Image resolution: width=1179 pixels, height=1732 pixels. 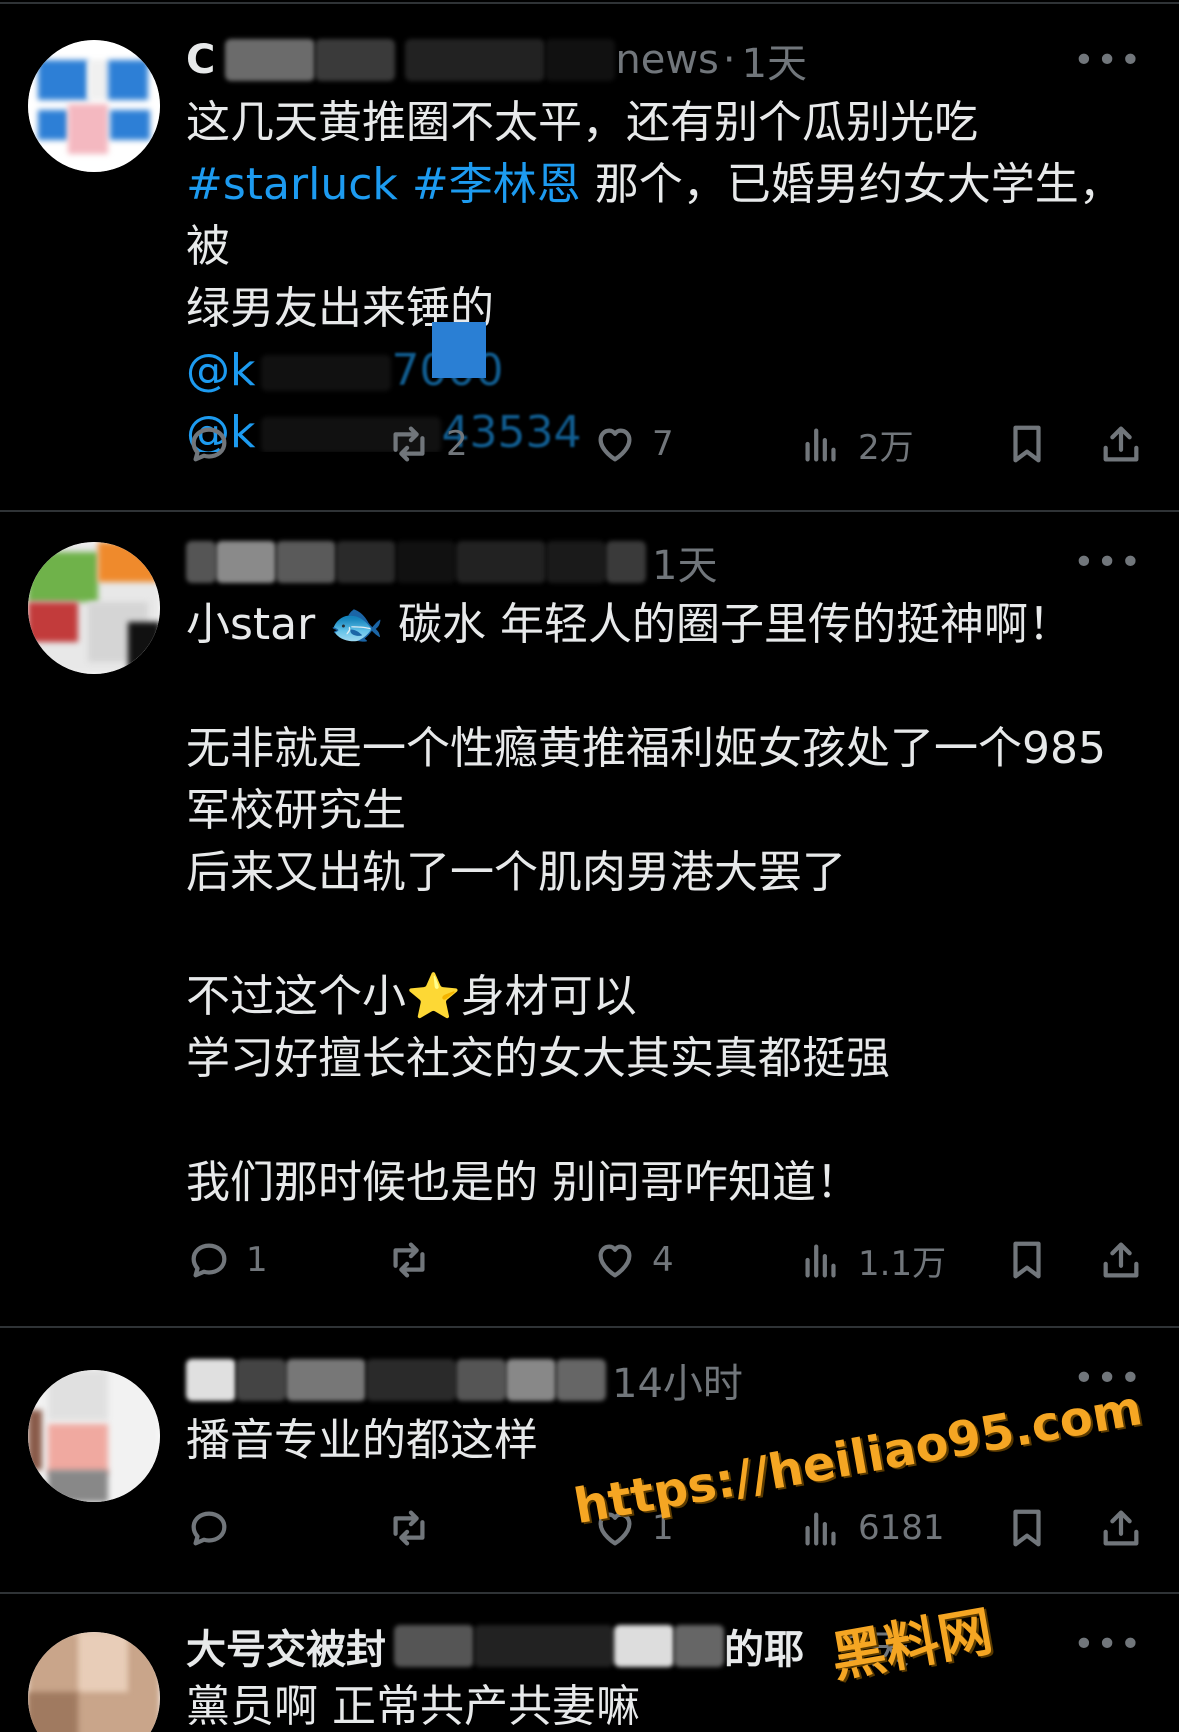 I want to click on view-count: 6181, so click(x=901, y=1528).